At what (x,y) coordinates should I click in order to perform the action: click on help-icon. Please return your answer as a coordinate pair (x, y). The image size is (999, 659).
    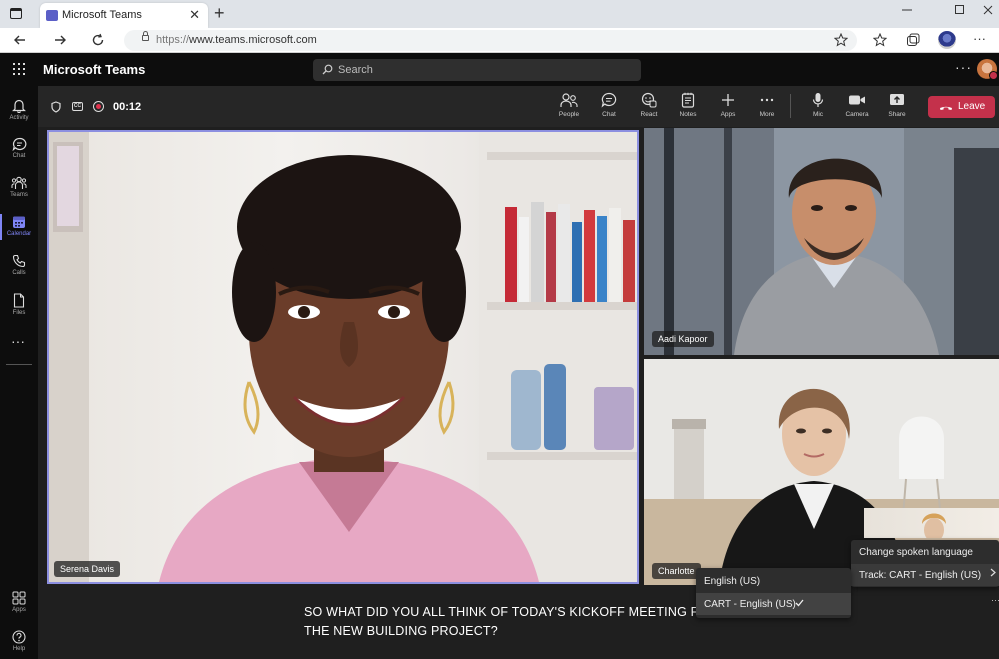
    Looking at the image, I should click on (19, 637).